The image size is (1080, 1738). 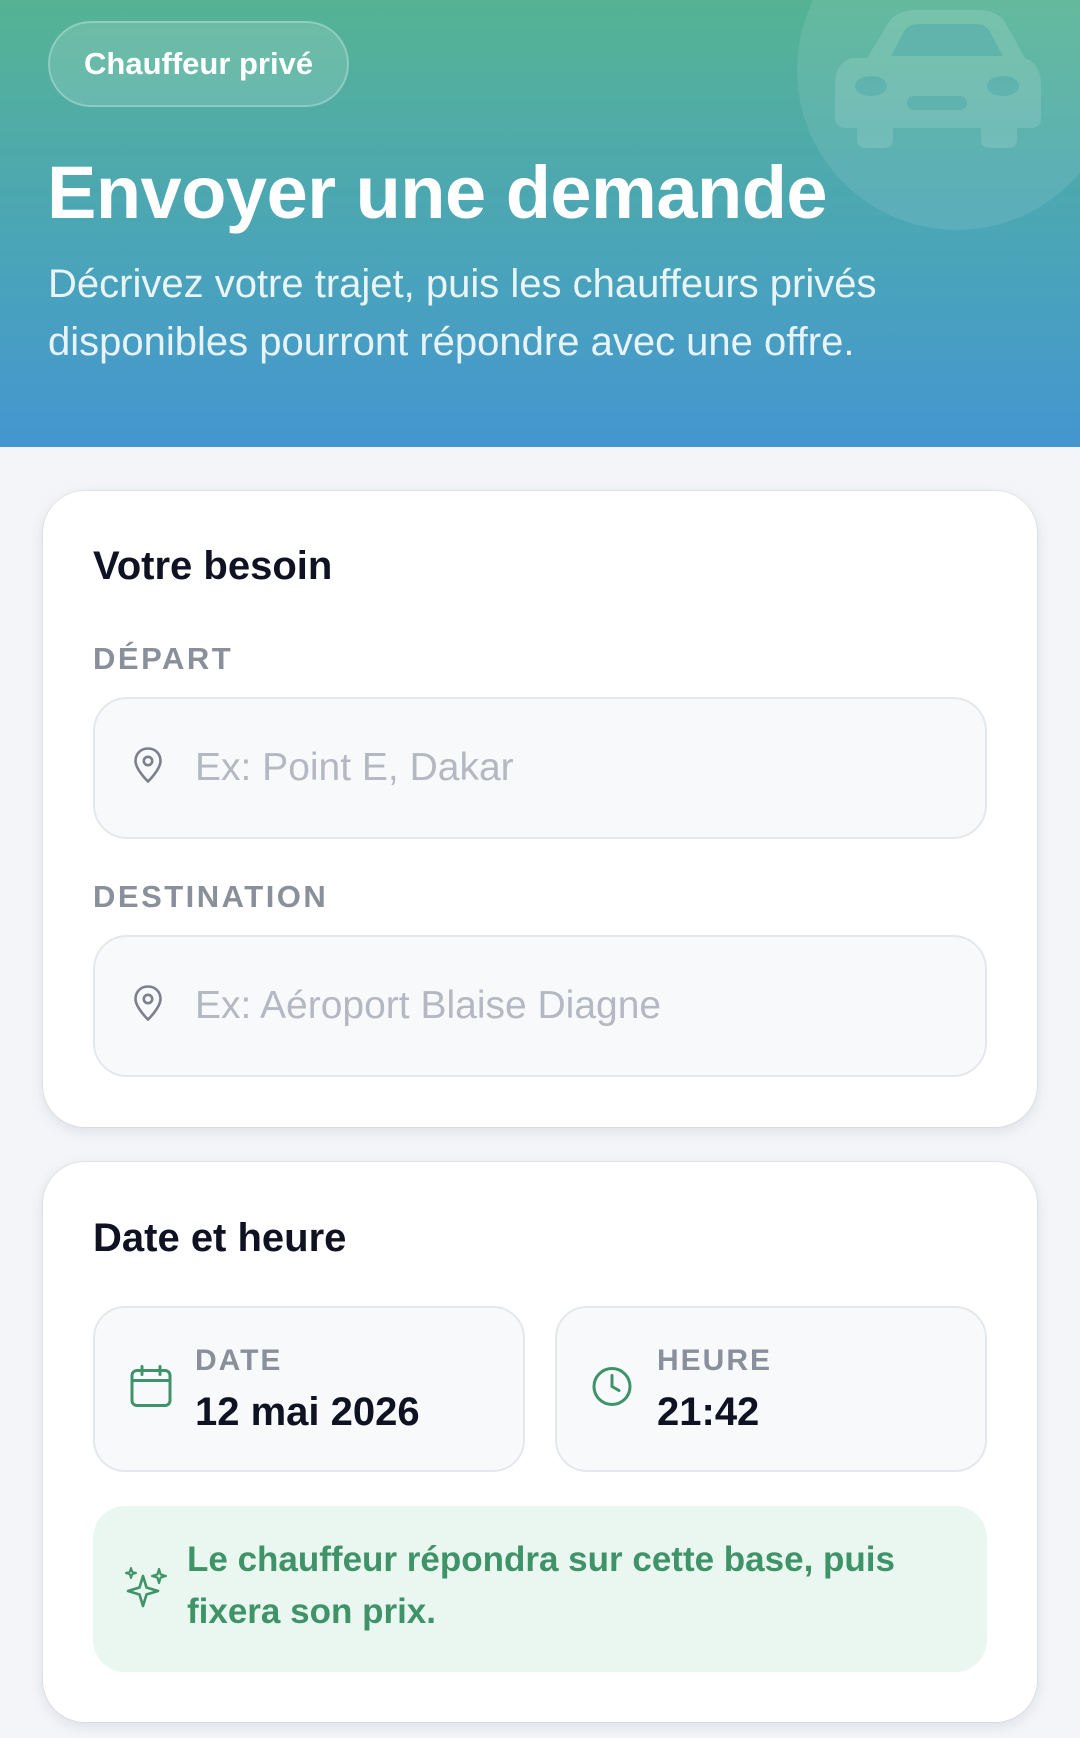 I want to click on time-picker: HEURE 21:42, so click(x=771, y=1389).